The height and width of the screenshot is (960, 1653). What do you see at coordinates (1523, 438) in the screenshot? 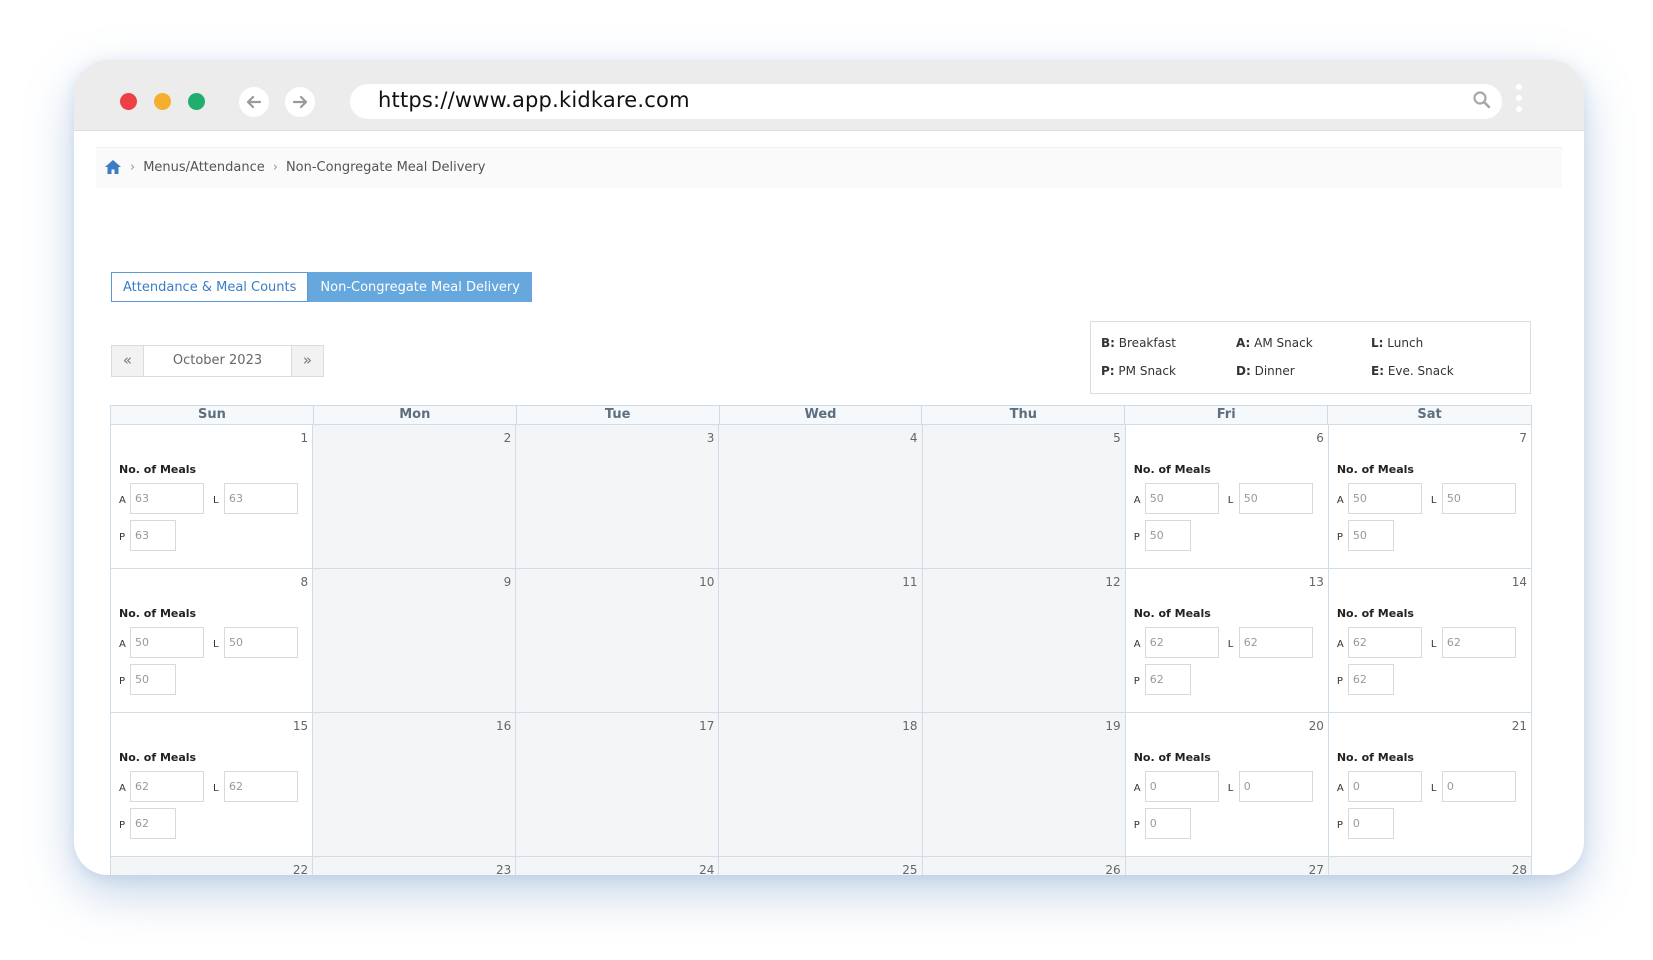
I see `day-number: 7` at bounding box center [1523, 438].